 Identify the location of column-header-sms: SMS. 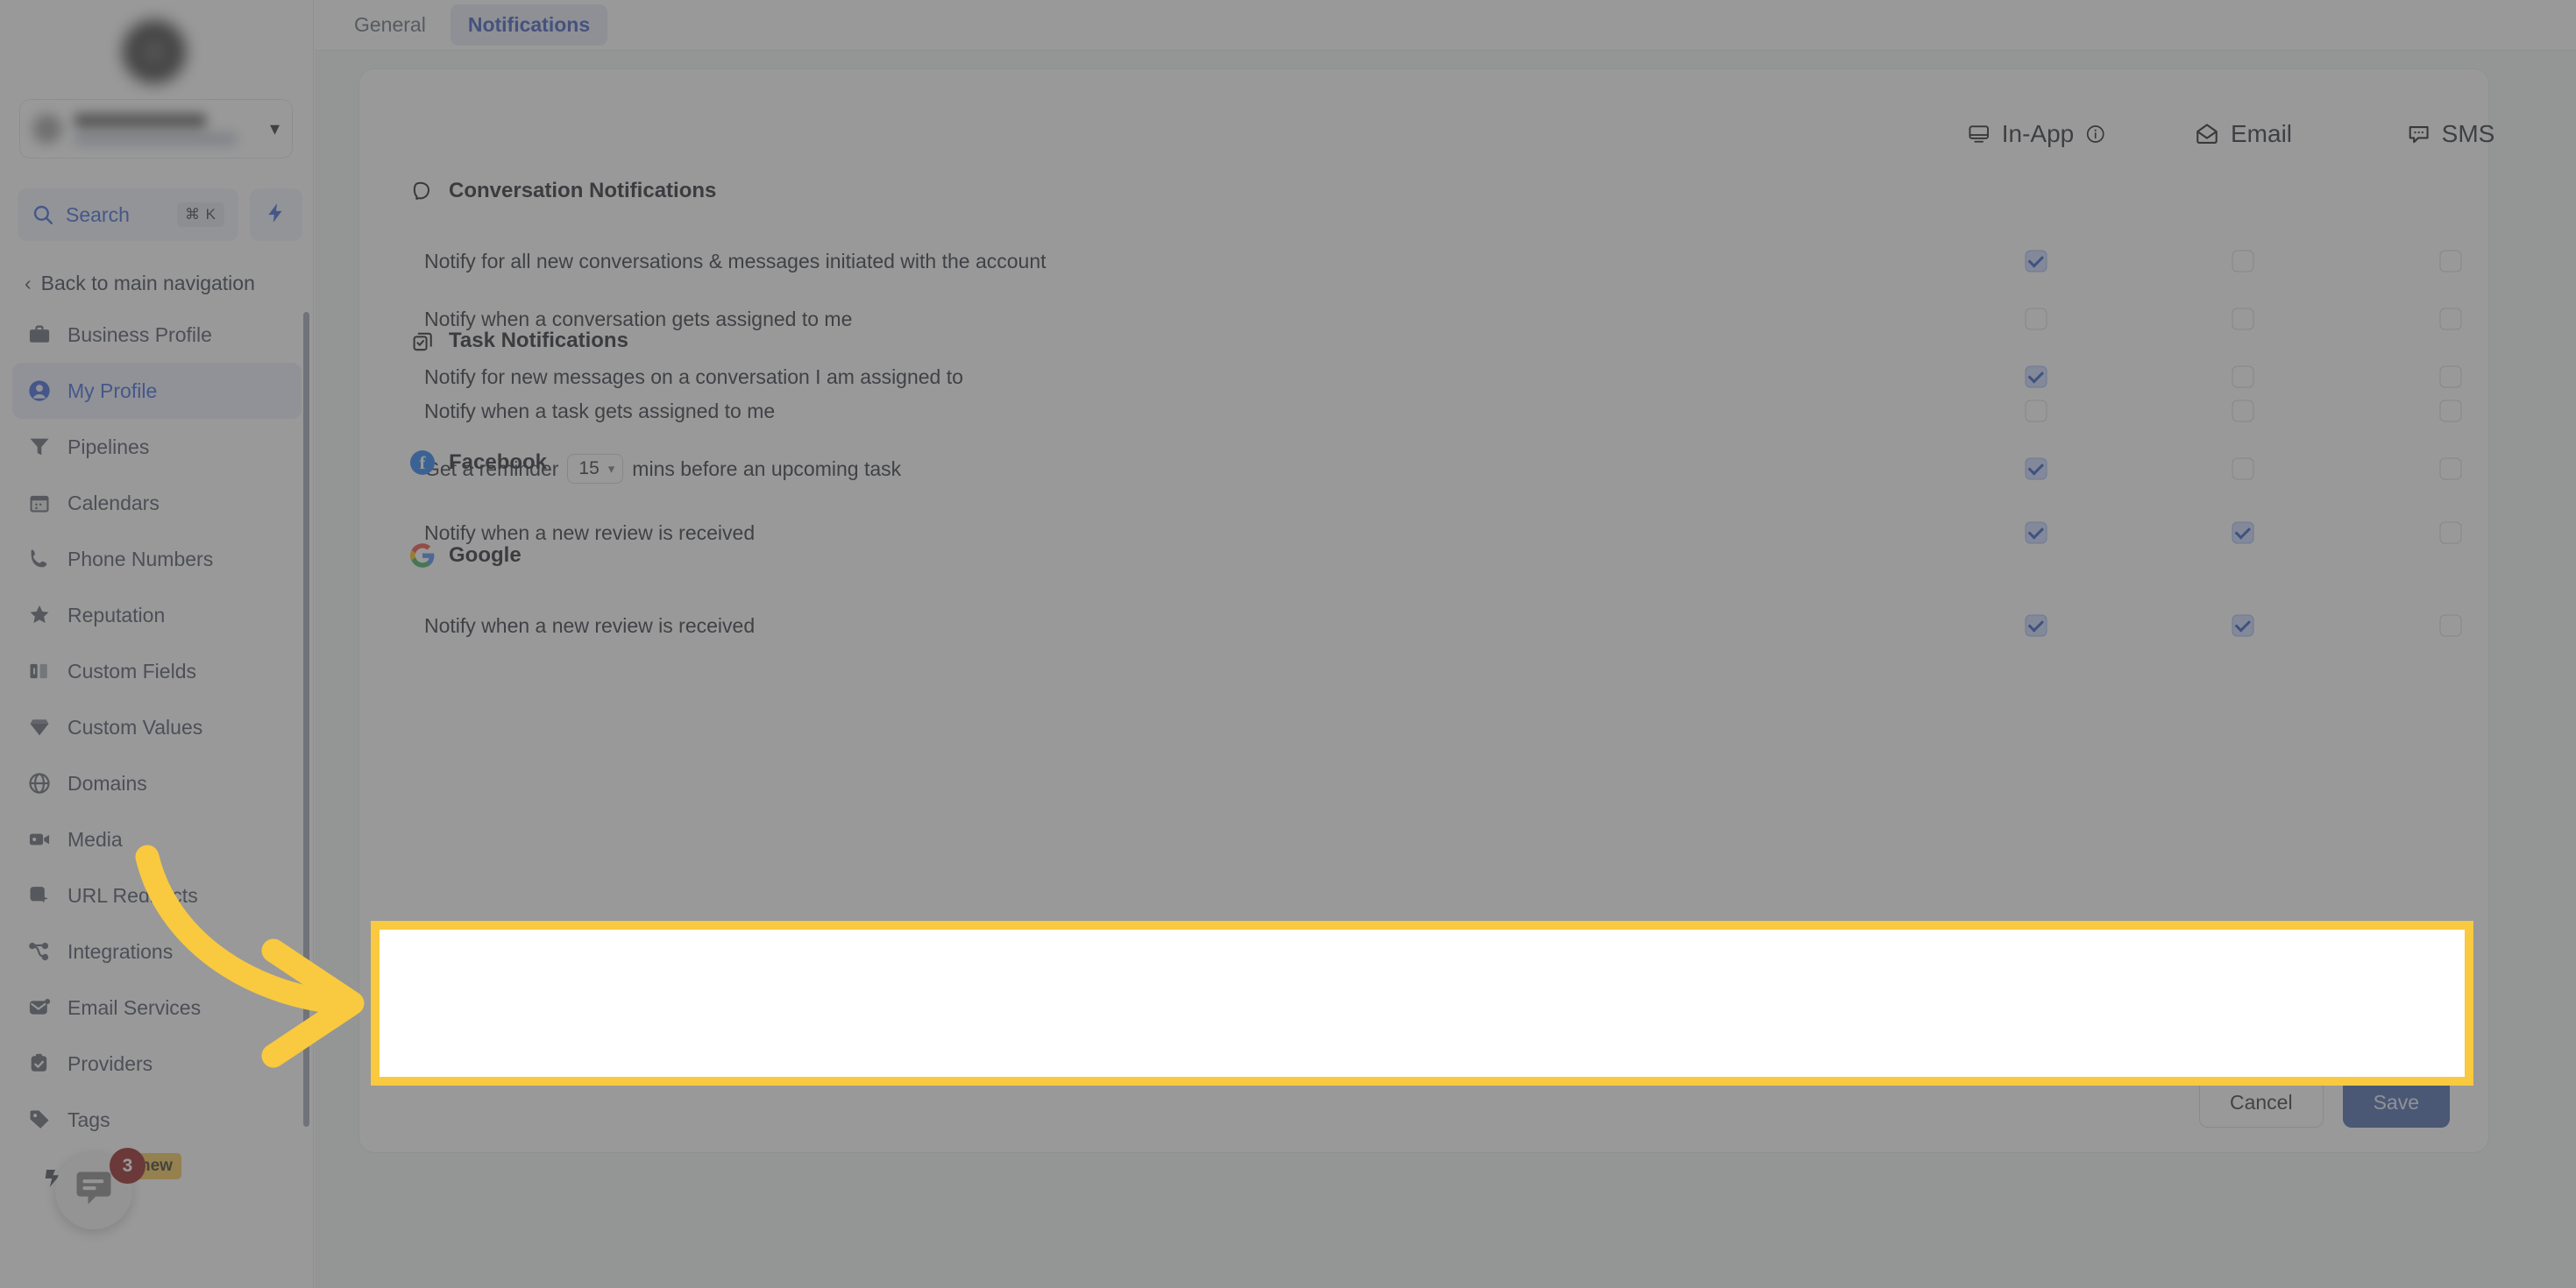
(2451, 134).